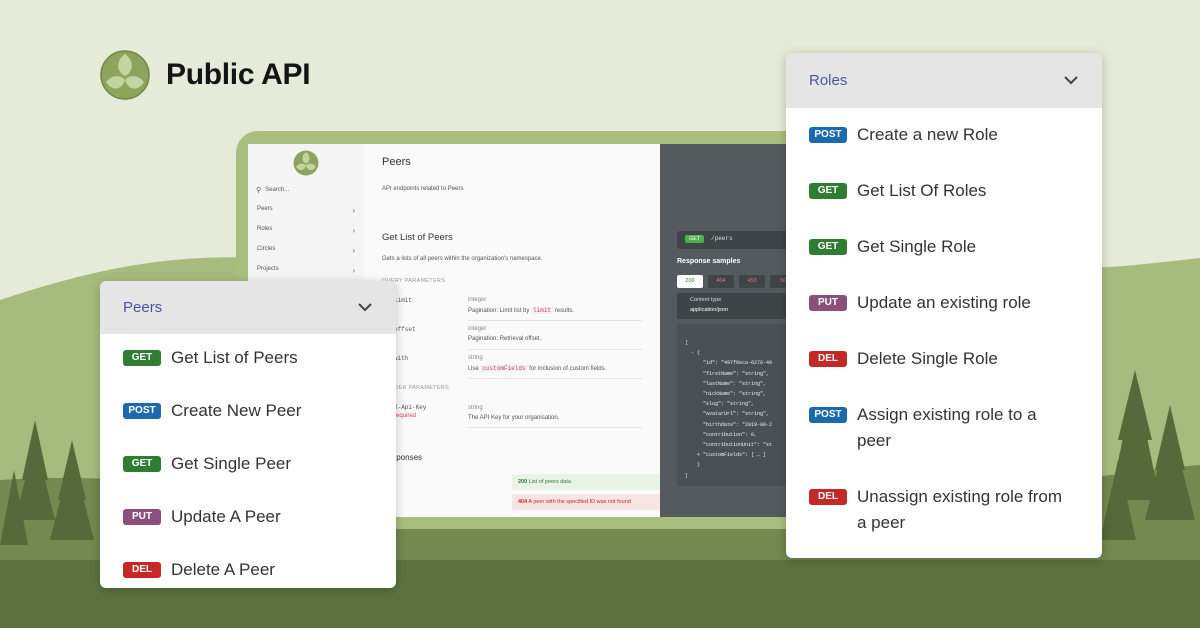 This screenshot has width=1200, height=628. I want to click on peers-item-update: PUT Update A Peer, so click(202, 518).